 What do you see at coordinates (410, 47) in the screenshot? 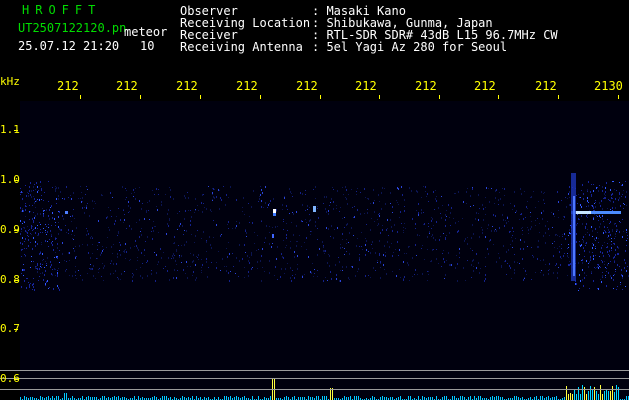
I see `info-value-antenna: : 5el Yagi Az 280 for Seoul` at bounding box center [410, 47].